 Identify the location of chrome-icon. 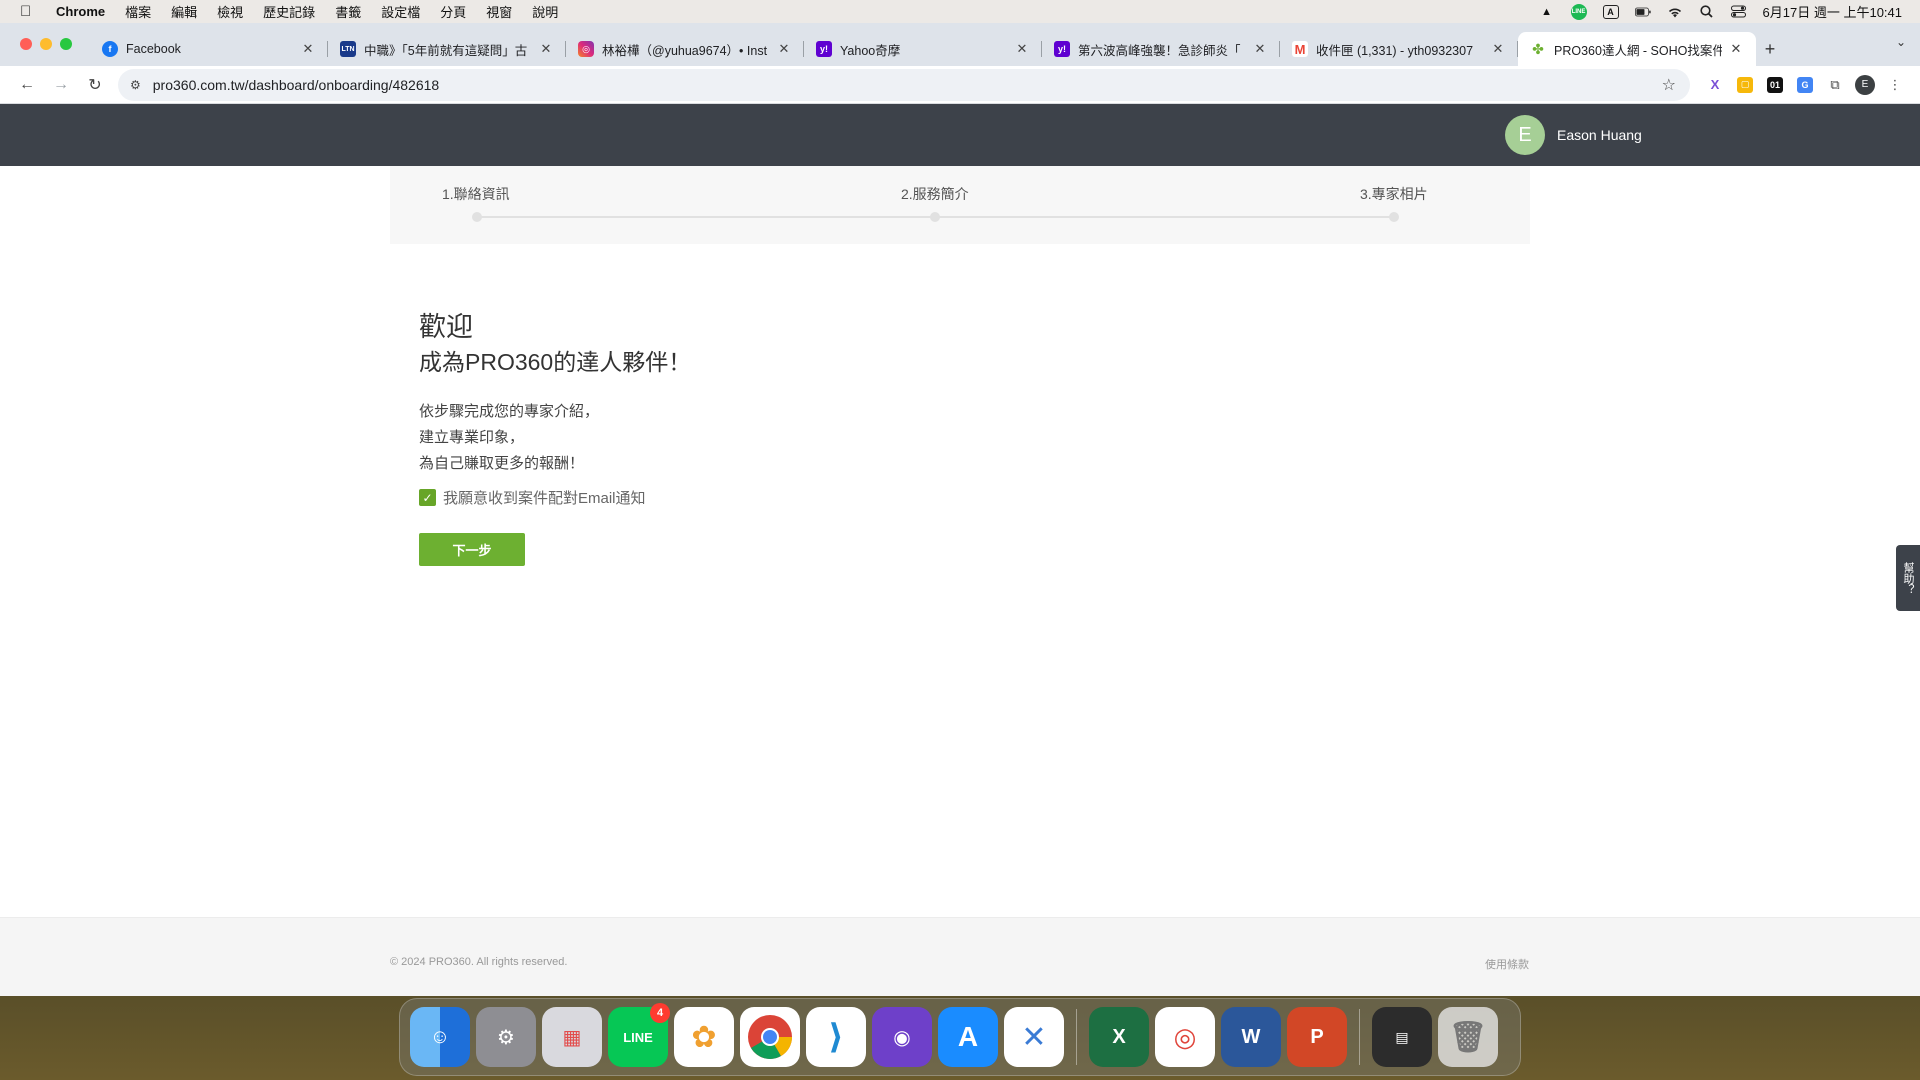
(770, 1037).